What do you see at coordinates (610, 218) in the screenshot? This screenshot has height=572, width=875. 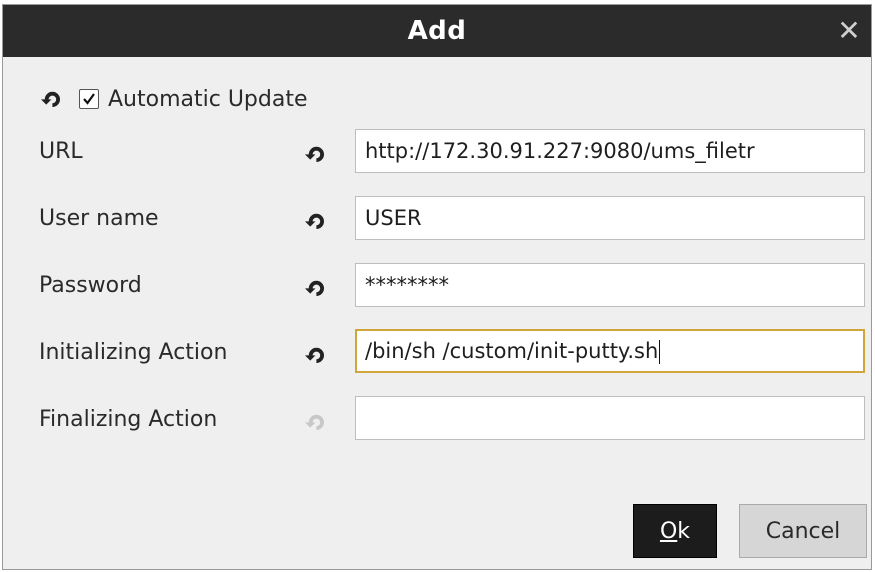 I see `user-name-input: USER` at bounding box center [610, 218].